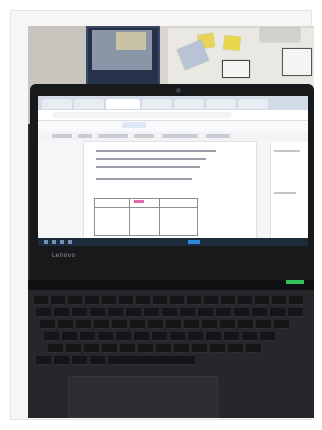  I want to click on url-field, so click(142, 115).